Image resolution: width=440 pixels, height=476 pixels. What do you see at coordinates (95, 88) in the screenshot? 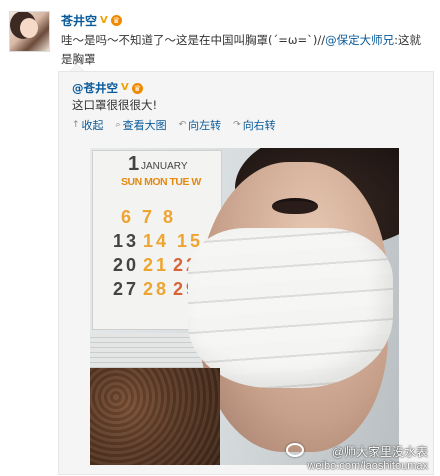
I see `repost-author-name: @苍井空` at bounding box center [95, 88].